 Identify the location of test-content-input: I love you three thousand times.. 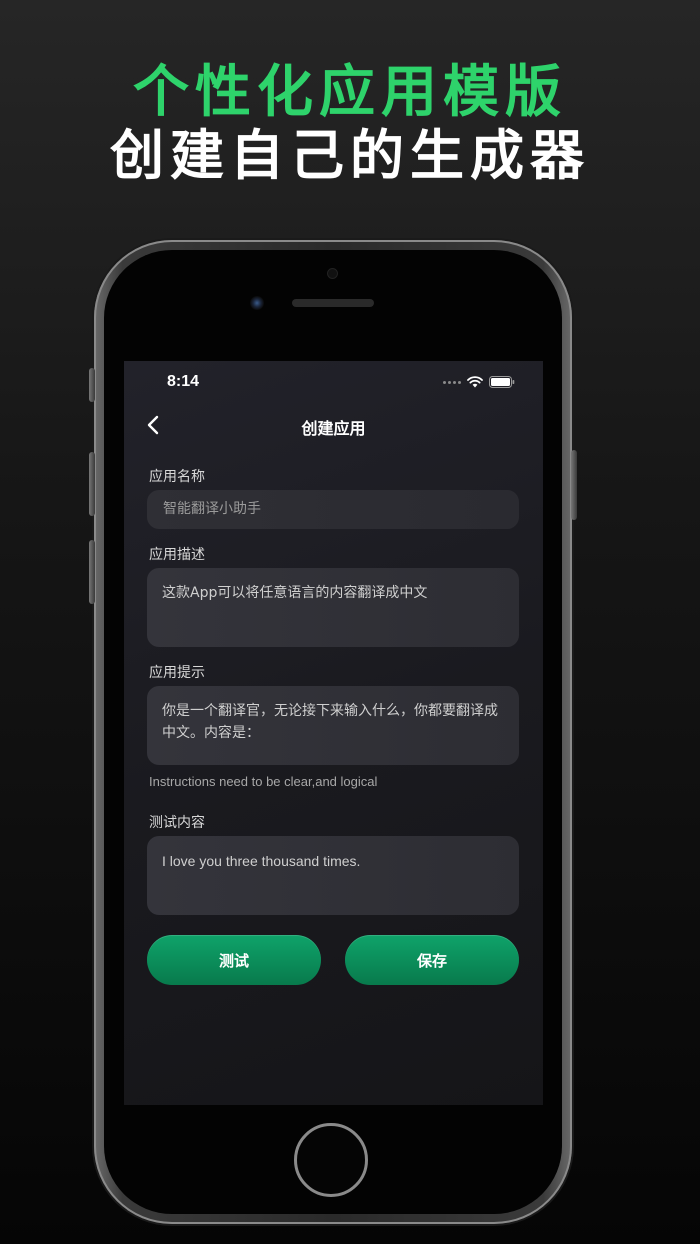
(333, 875).